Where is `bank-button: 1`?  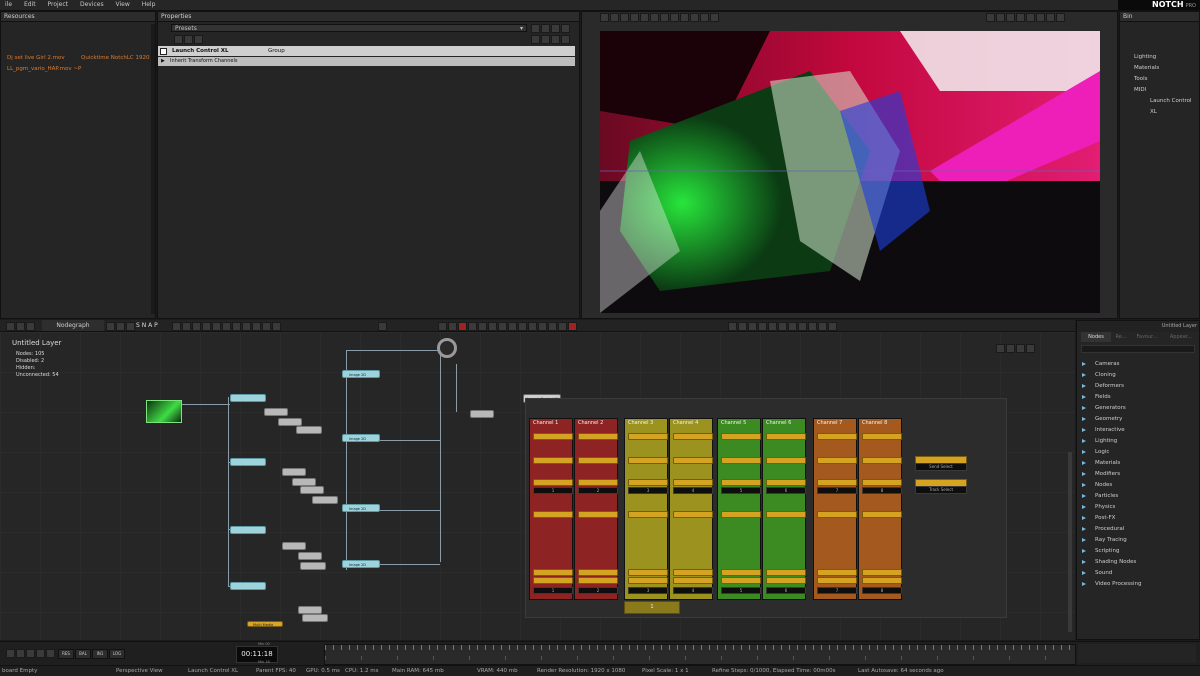
bank-button: 1 is located at coordinates (652, 607).